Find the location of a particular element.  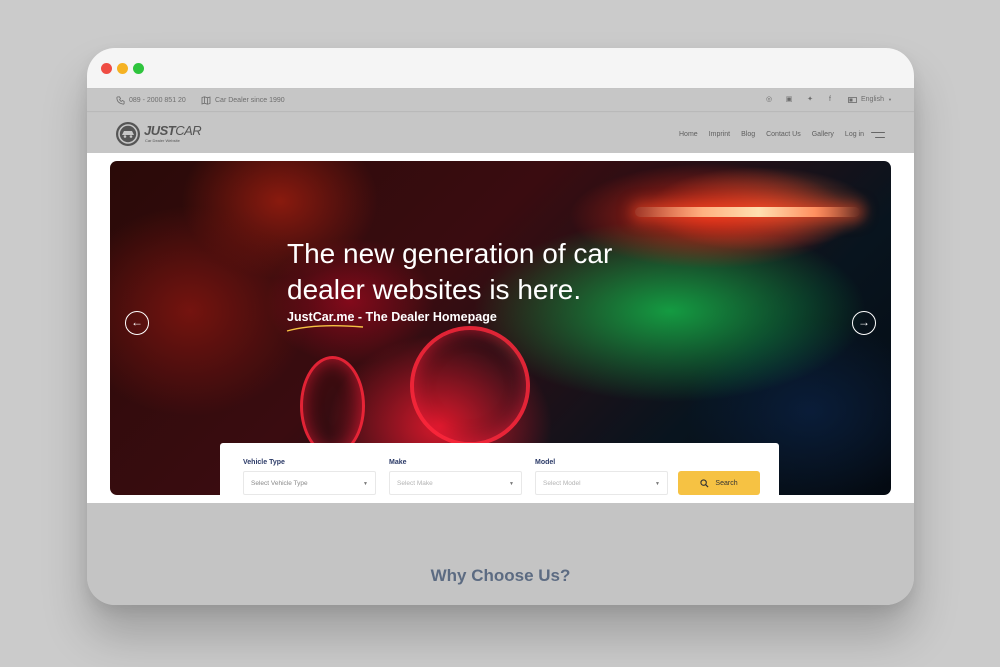

tagline-text: Car Dealer since 1990 is located at coordinates (250, 100).